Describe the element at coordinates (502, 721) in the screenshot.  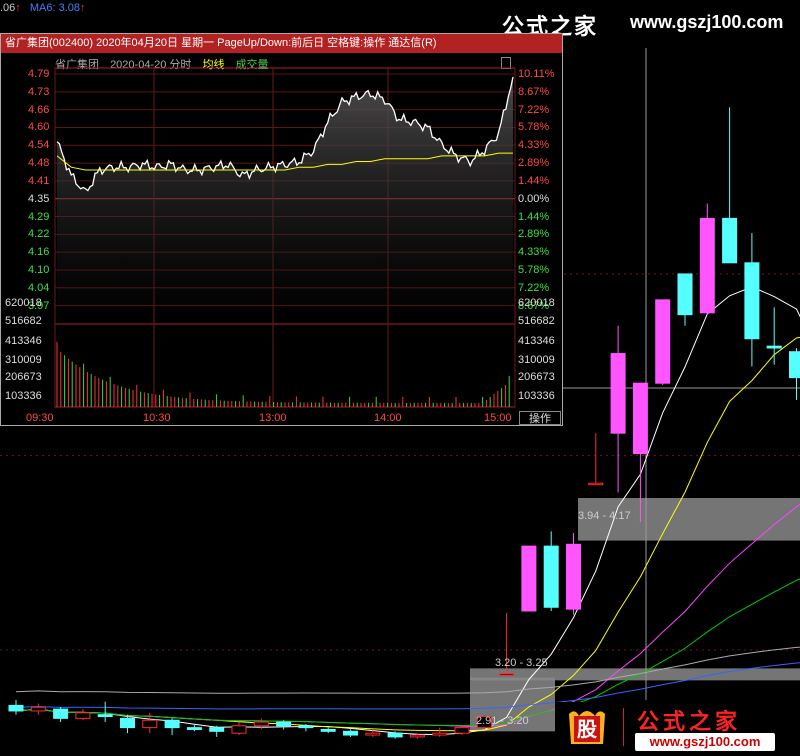
I see `zone-label: 2.91 - 3.20` at that location.